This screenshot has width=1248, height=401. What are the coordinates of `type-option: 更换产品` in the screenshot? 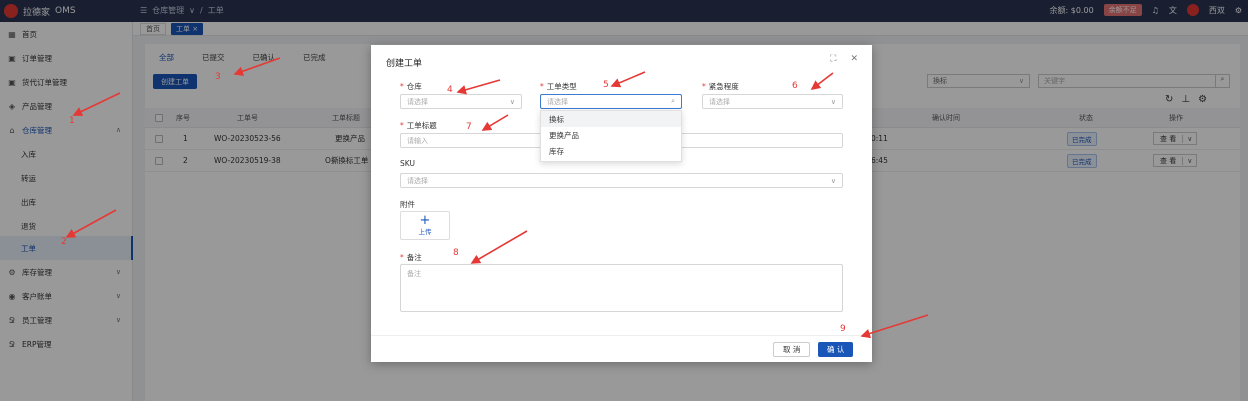 It's located at (611, 135).